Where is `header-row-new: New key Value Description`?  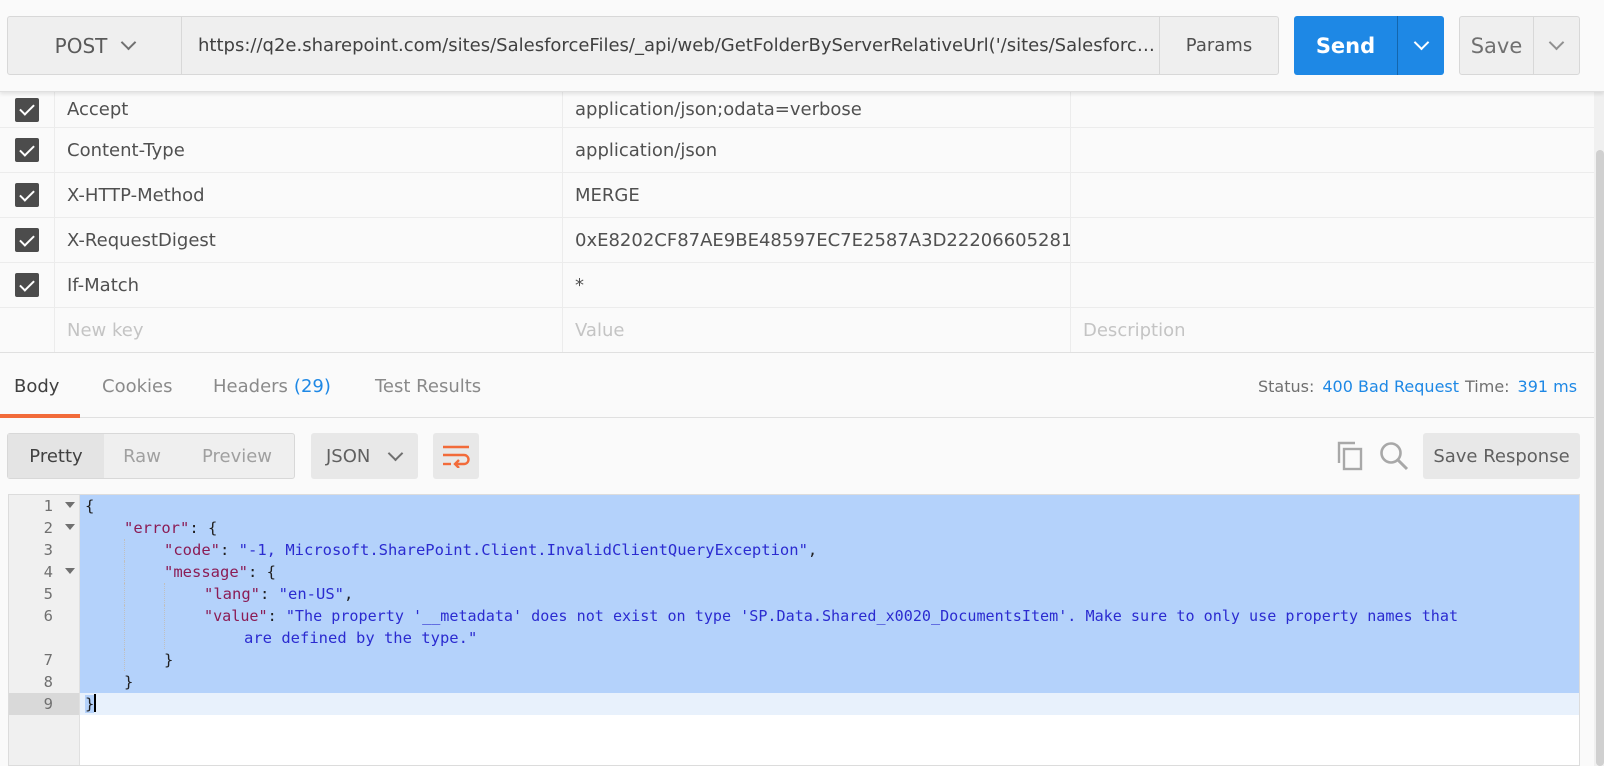
header-row-new: New key Value Description is located at coordinates (797, 330).